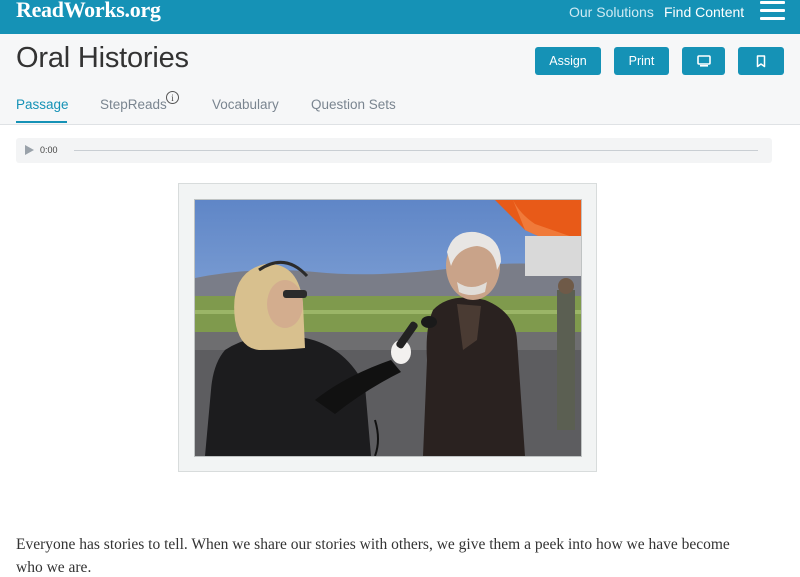  Describe the element at coordinates (416, 150) in the screenshot. I see `audio-progress-track` at that location.